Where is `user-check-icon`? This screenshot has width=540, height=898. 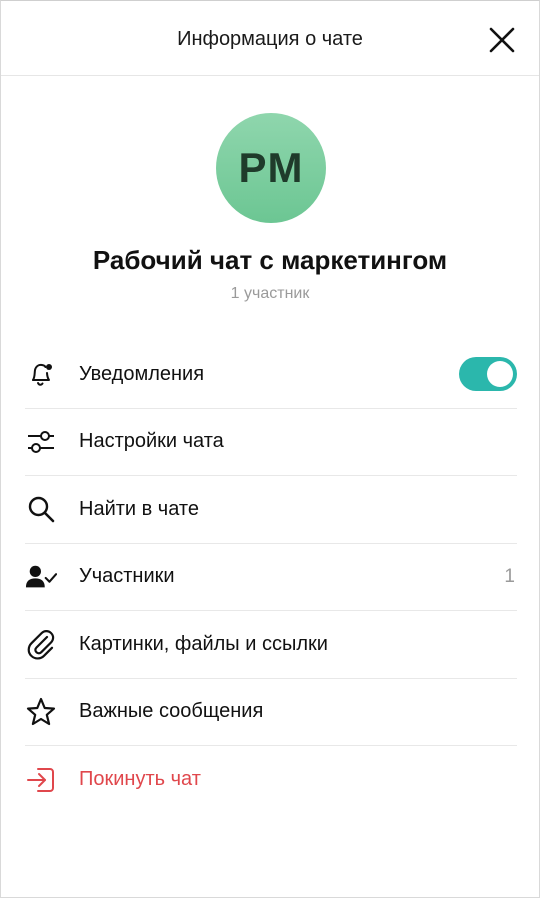
user-check-icon is located at coordinates (41, 577).